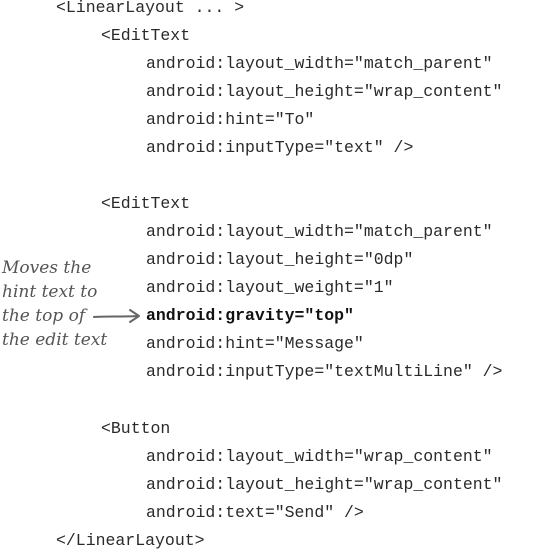 Image resolution: width=544 pixels, height=551 pixels. Describe the element at coordinates (130, 540) in the screenshot. I see `code-line: </LinearLayout>` at that location.